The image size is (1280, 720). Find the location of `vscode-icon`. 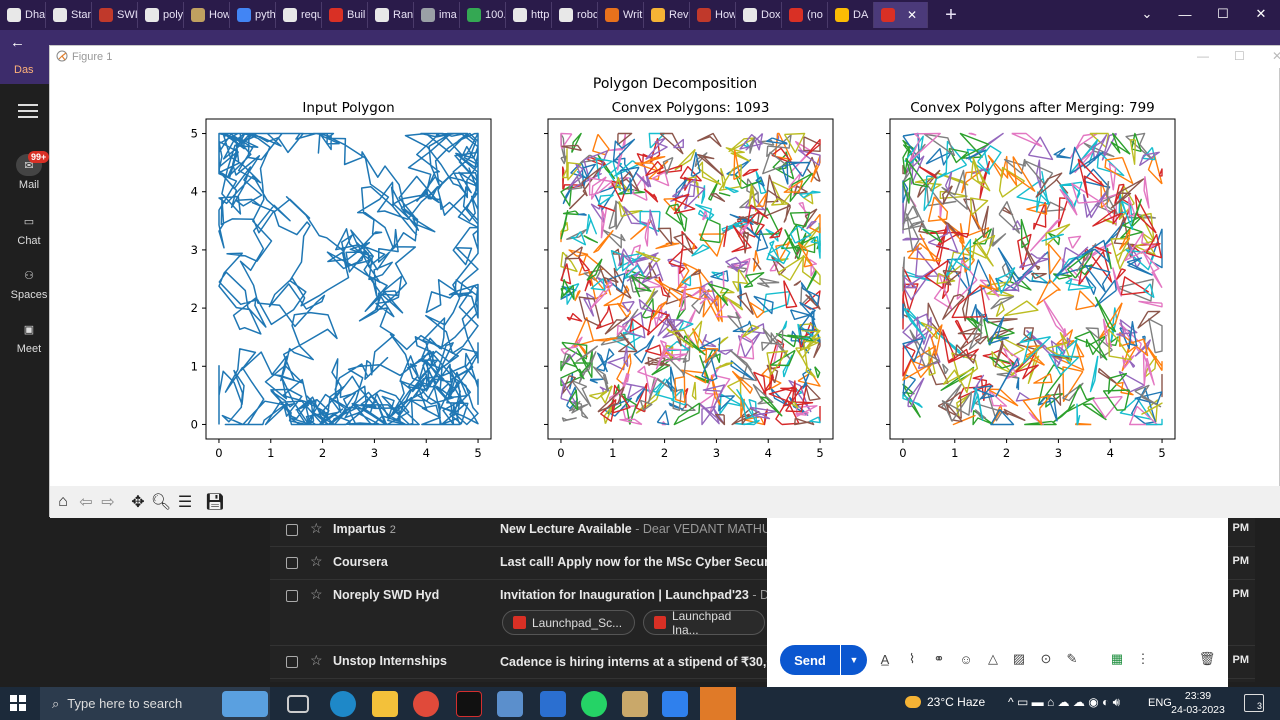

vscode-icon is located at coordinates (675, 704).